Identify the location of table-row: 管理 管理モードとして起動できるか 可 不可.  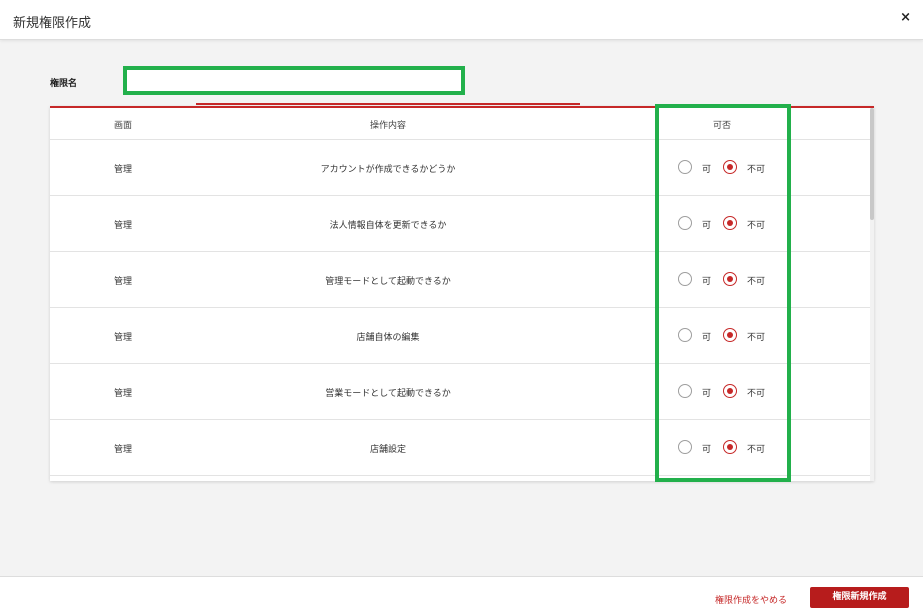
(460, 280).